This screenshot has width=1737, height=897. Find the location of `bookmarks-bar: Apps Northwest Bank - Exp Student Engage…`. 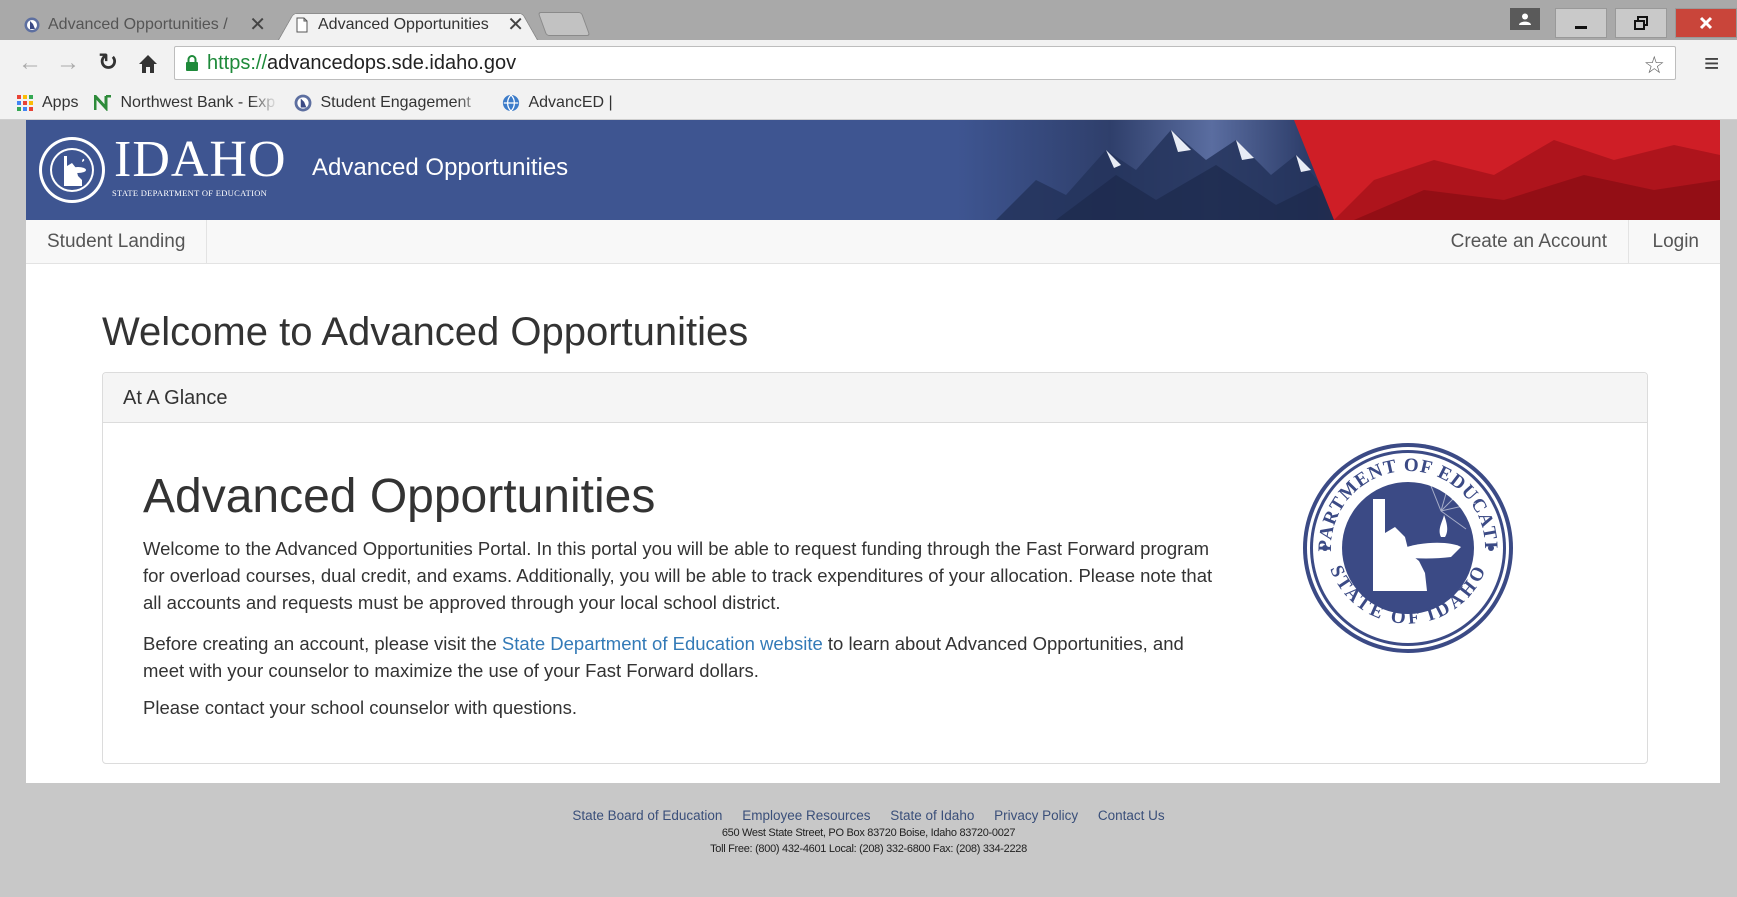

bookmarks-bar: Apps Northwest Bank - Exp Student Engage… is located at coordinates (868, 103).